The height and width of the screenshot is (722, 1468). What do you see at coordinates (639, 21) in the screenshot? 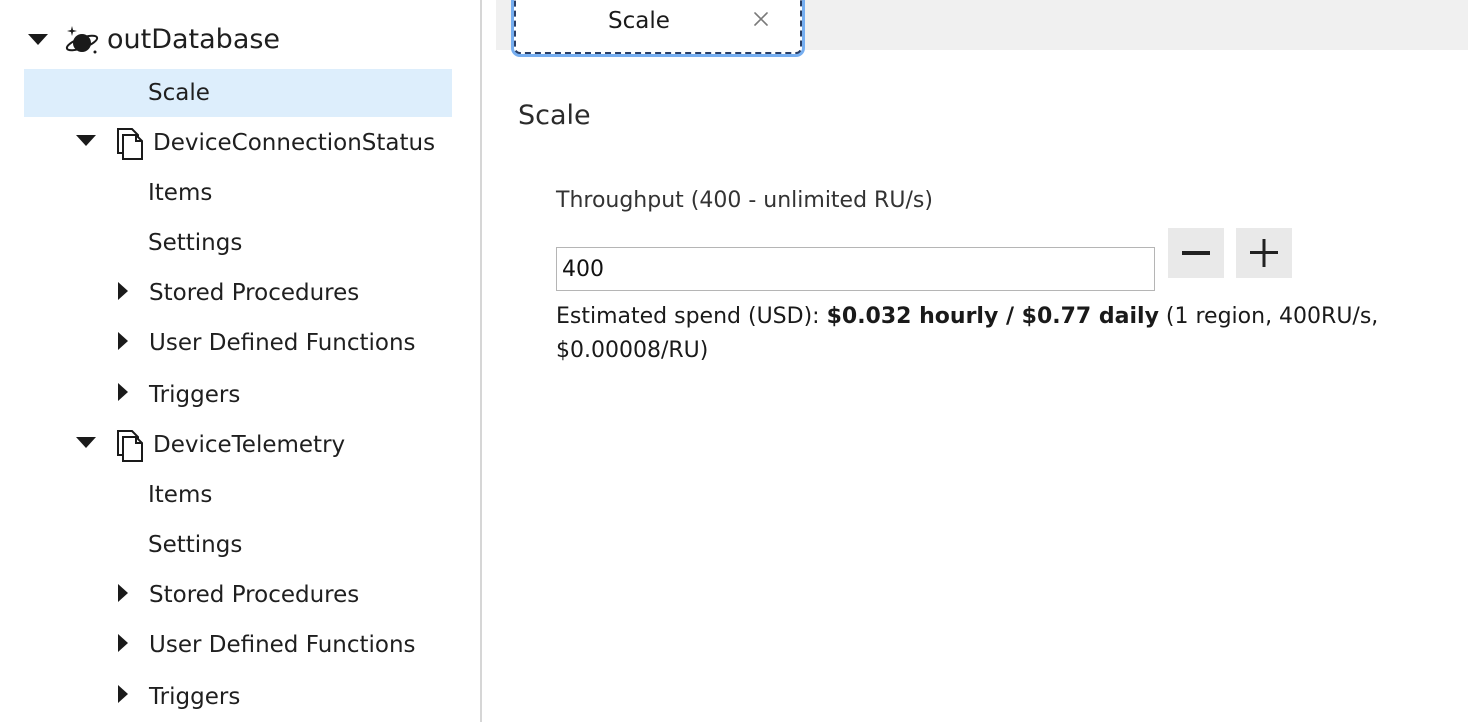
I see `tab-scale-label: Scale` at bounding box center [639, 21].